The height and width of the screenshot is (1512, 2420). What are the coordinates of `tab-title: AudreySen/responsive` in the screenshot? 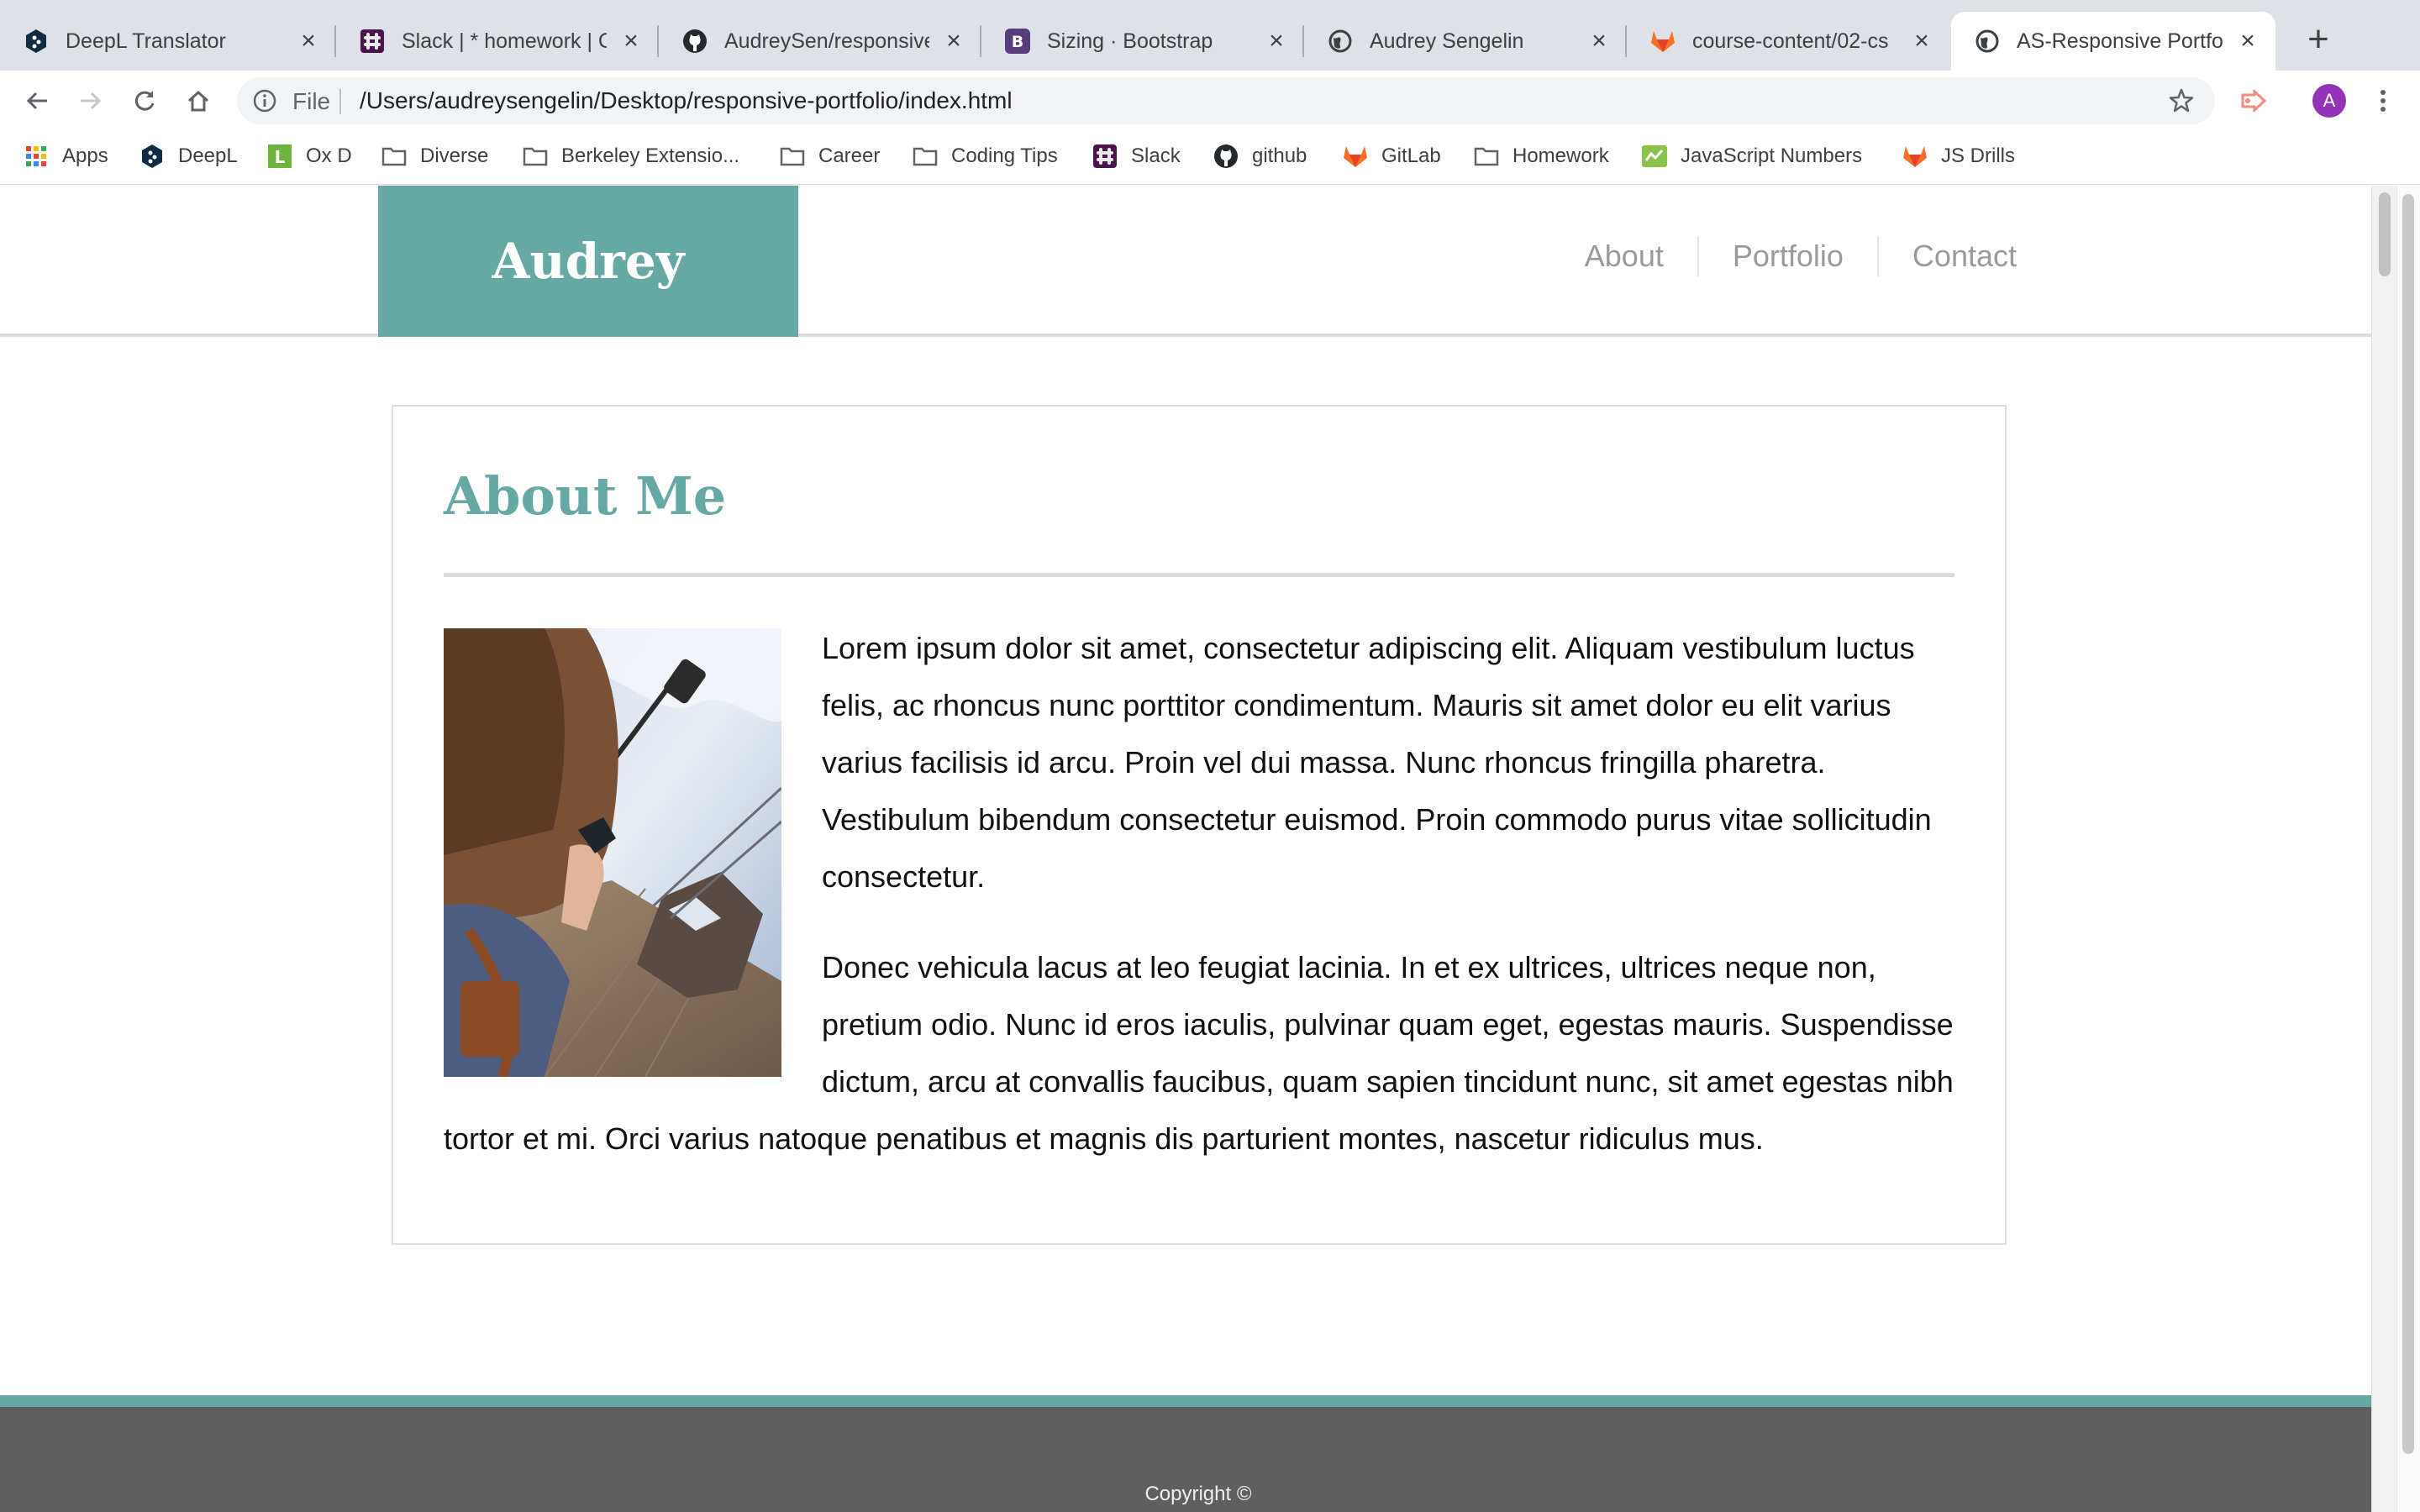 It's located at (826, 41).